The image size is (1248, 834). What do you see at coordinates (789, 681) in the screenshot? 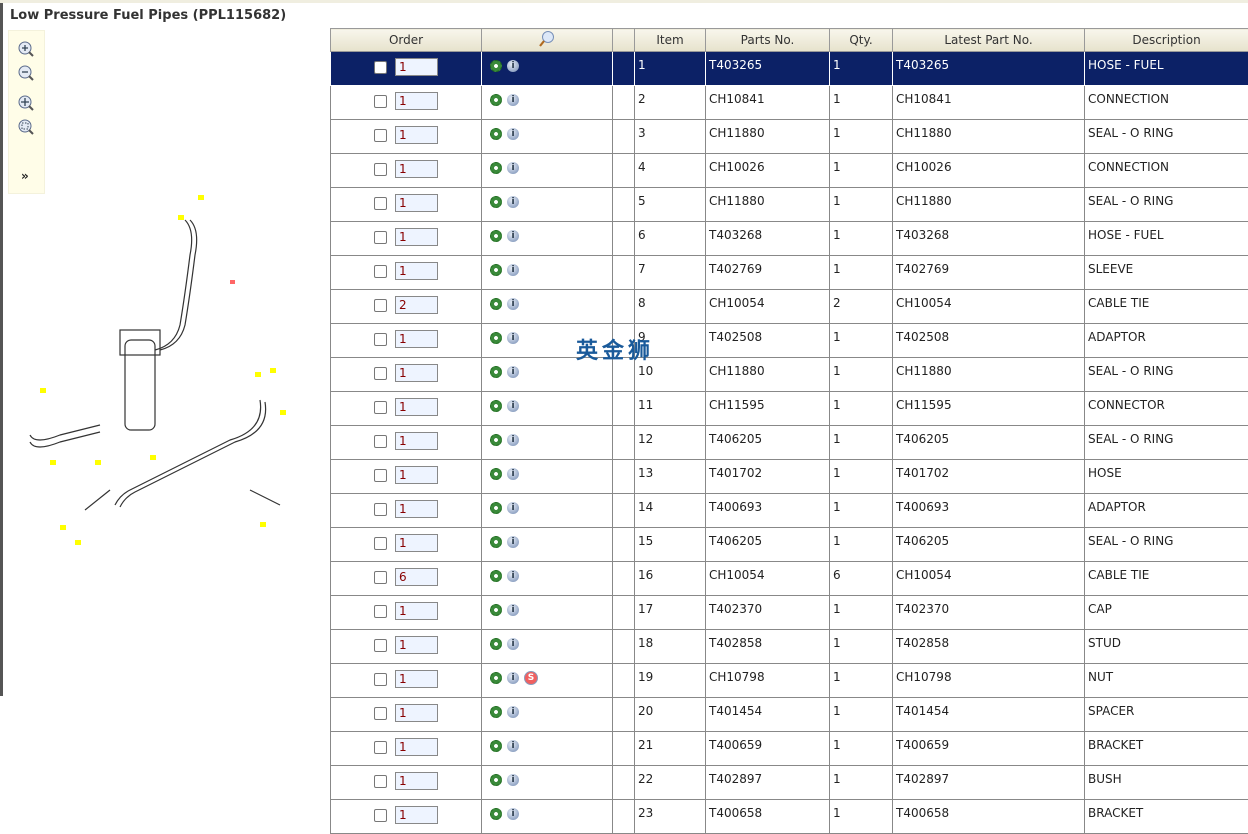
I see `table-row: 1 iS 19 CH10798 1 CH10798 NUT` at bounding box center [789, 681].